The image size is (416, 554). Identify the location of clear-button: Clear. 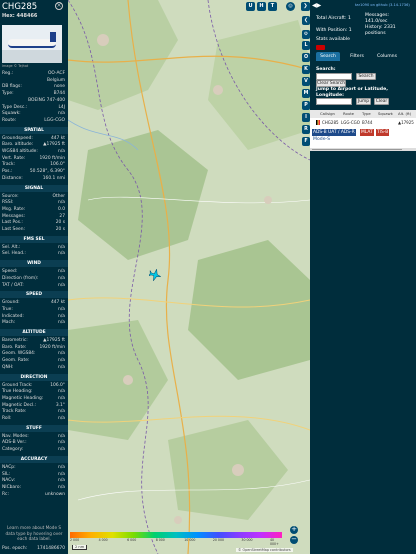
(381, 101).